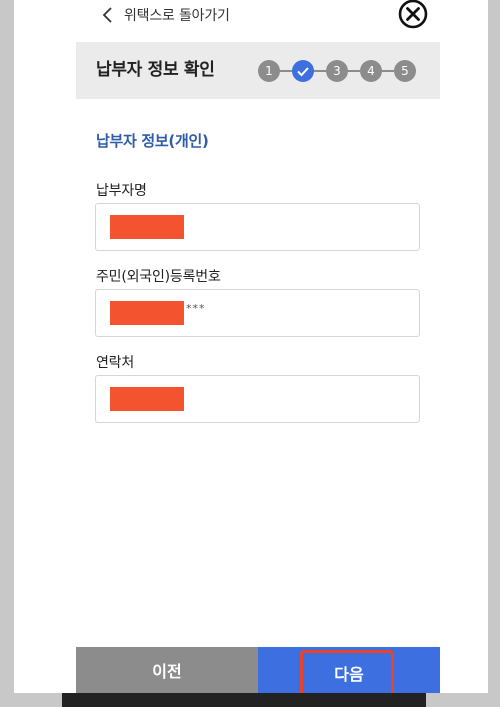 This screenshot has height=707, width=500. I want to click on back-link-label: 위택스로 돌아가기, so click(177, 16).